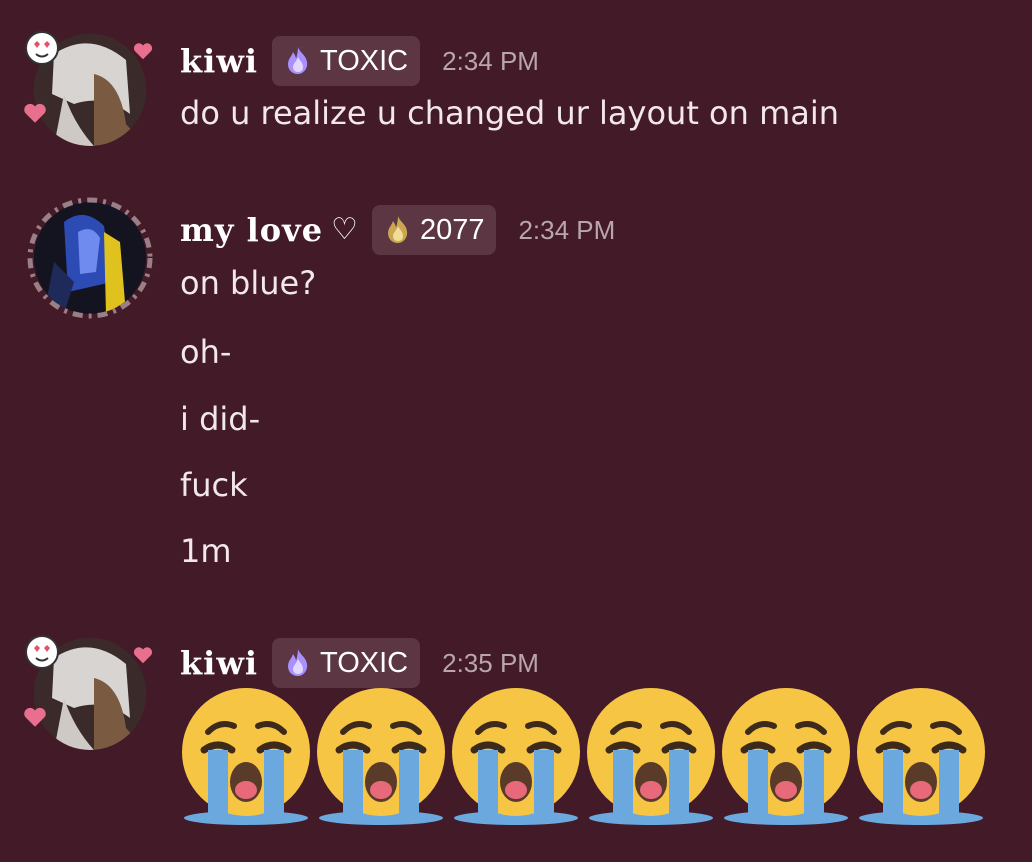 Image resolution: width=1032 pixels, height=862 pixels. What do you see at coordinates (510, 113) in the screenshot?
I see `message-text: do u realize u changed ur layout on main` at bounding box center [510, 113].